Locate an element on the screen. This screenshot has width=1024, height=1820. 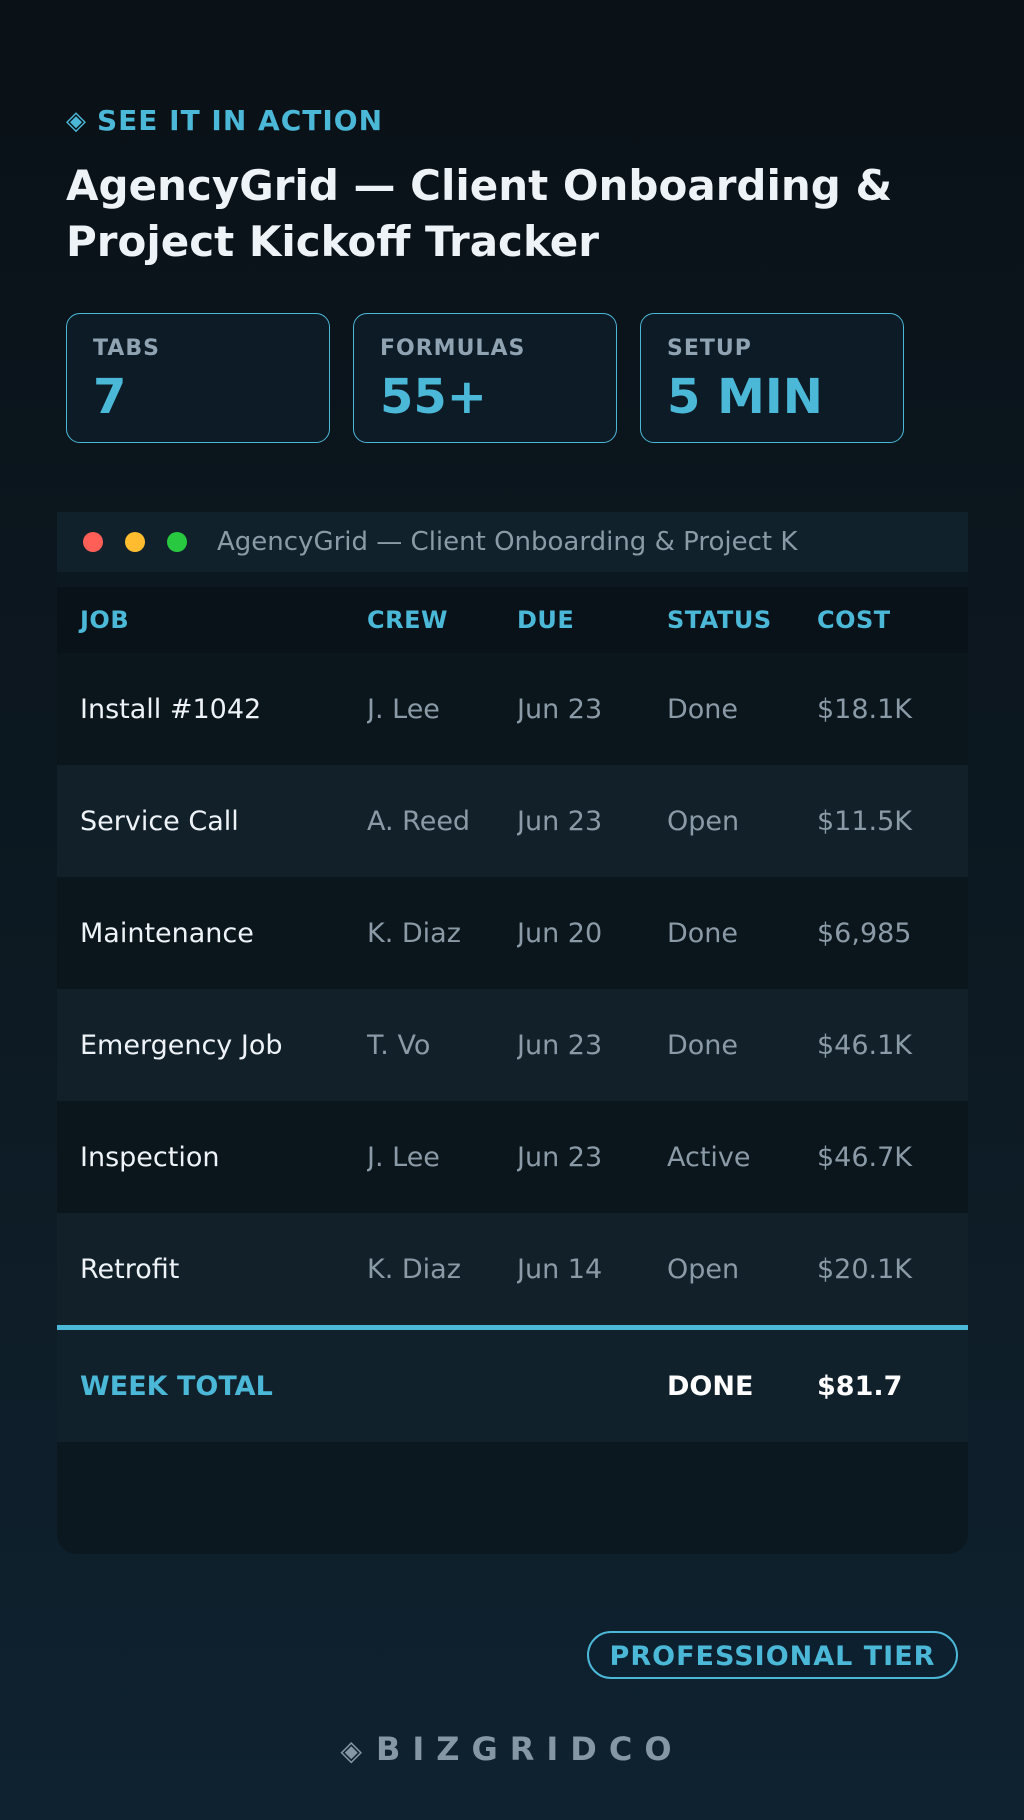
brand-name: BIZGRIDCO is located at coordinates (529, 1749).